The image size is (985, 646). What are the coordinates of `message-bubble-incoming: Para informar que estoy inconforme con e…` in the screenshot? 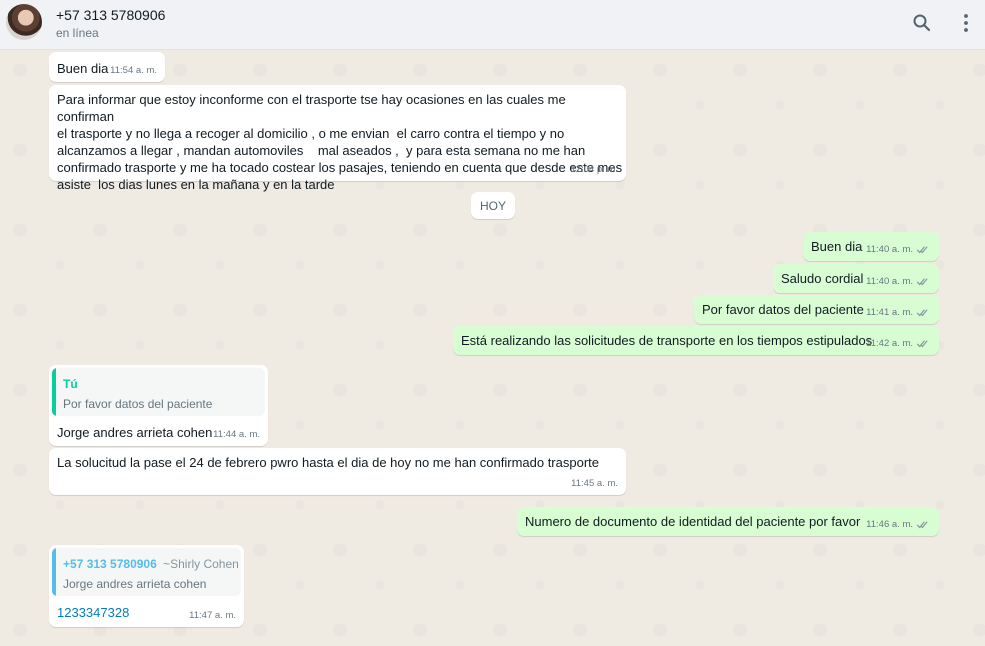 It's located at (337, 138).